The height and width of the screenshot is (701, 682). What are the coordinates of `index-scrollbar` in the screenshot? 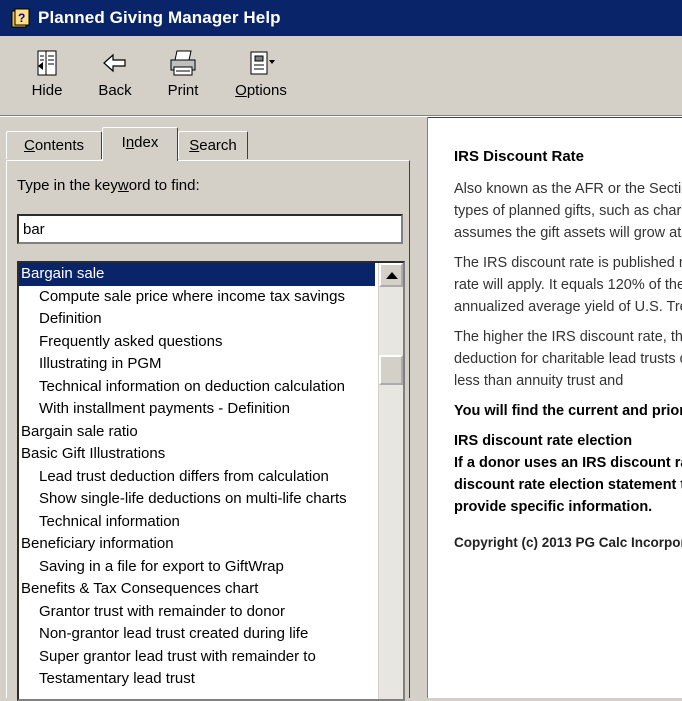 It's located at (390, 481).